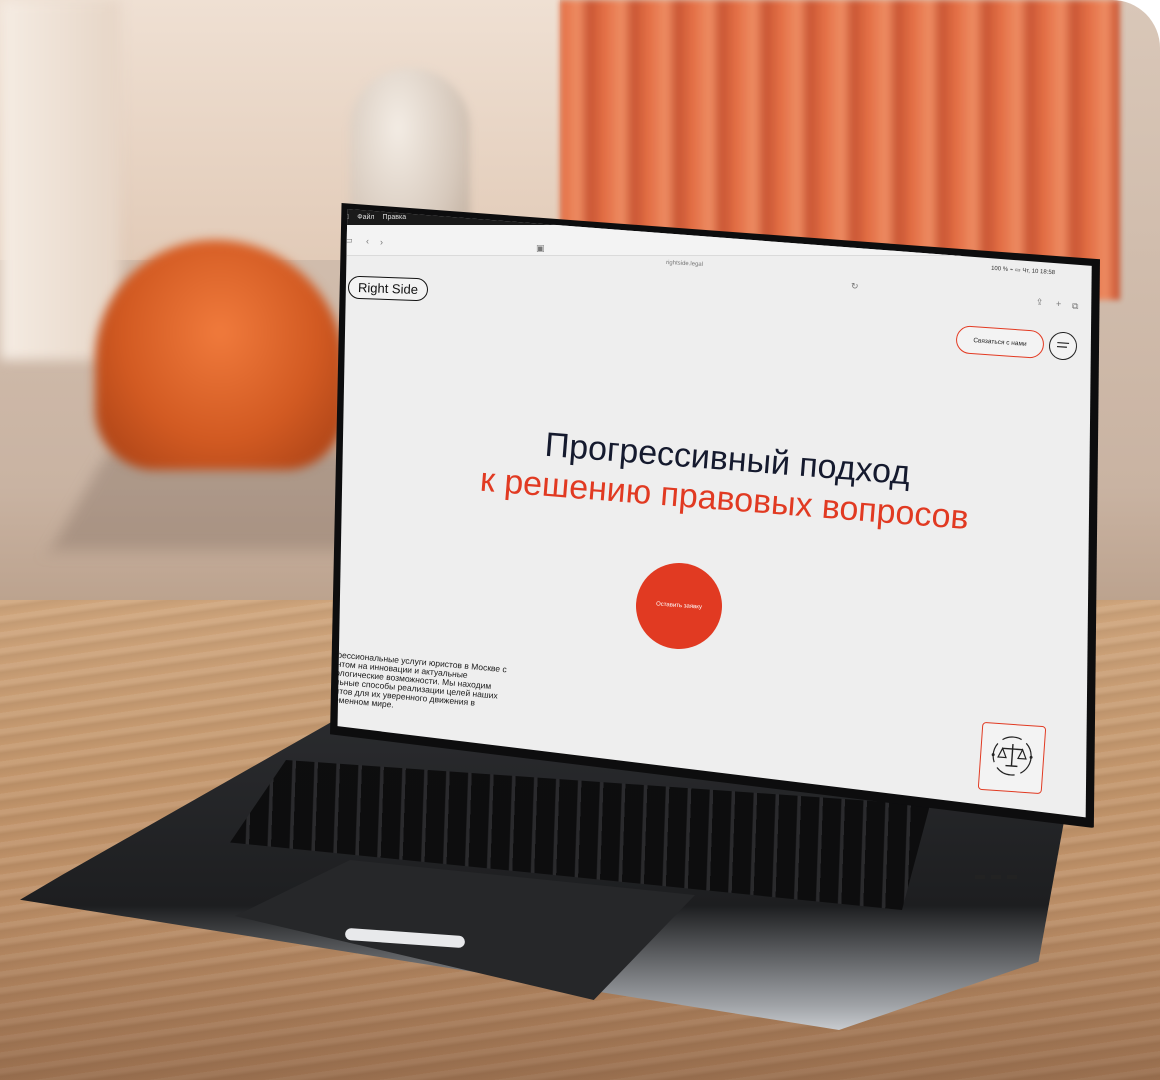 The height and width of the screenshot is (1080, 1160). What do you see at coordinates (1023, 271) in the screenshot?
I see `menubar-status: 100 % ⌁ ▭ Чт, 10 18:58` at bounding box center [1023, 271].